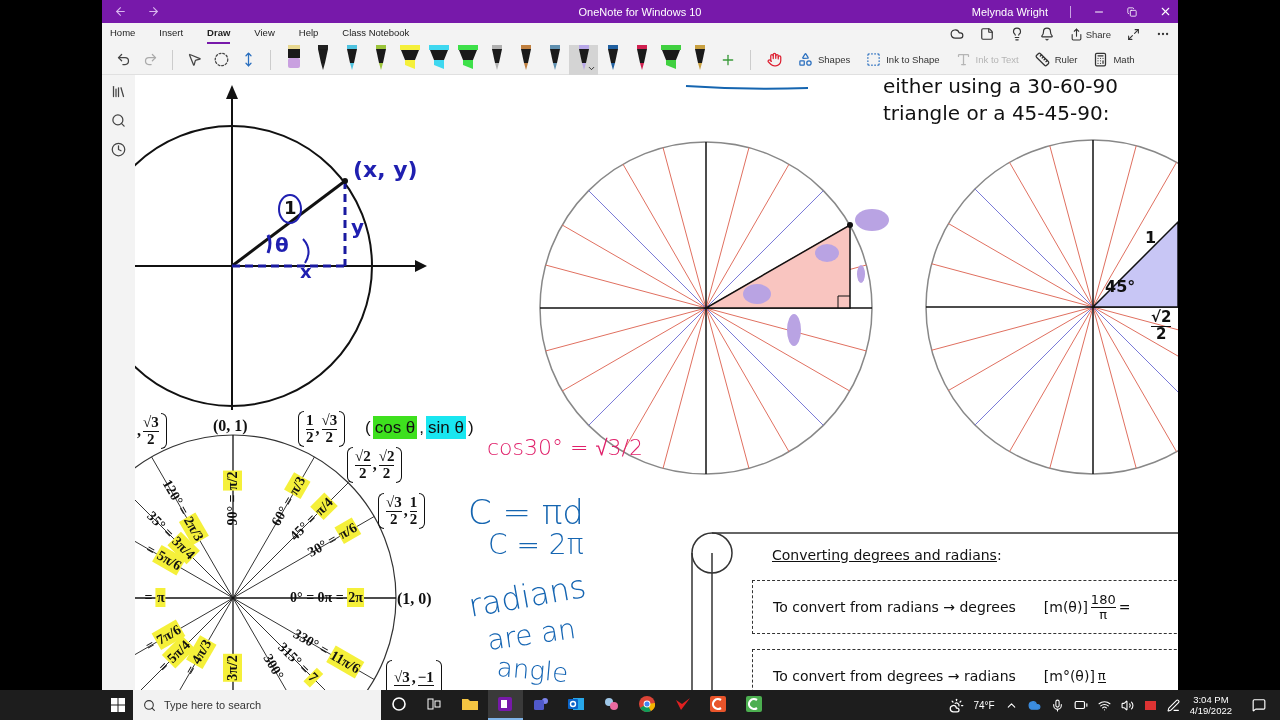 Image resolution: width=1280 pixels, height=720 pixels. I want to click on tool-button: Ink to Shape, so click(903, 59).